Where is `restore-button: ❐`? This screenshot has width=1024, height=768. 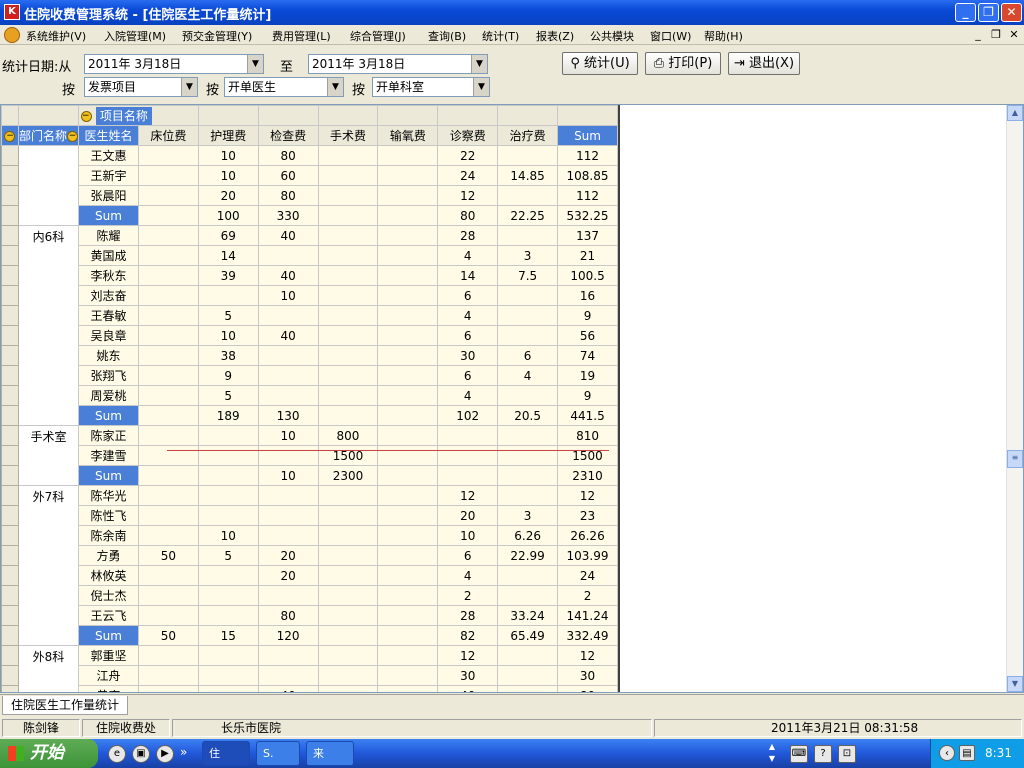
restore-button: ❐ is located at coordinates (988, 12).